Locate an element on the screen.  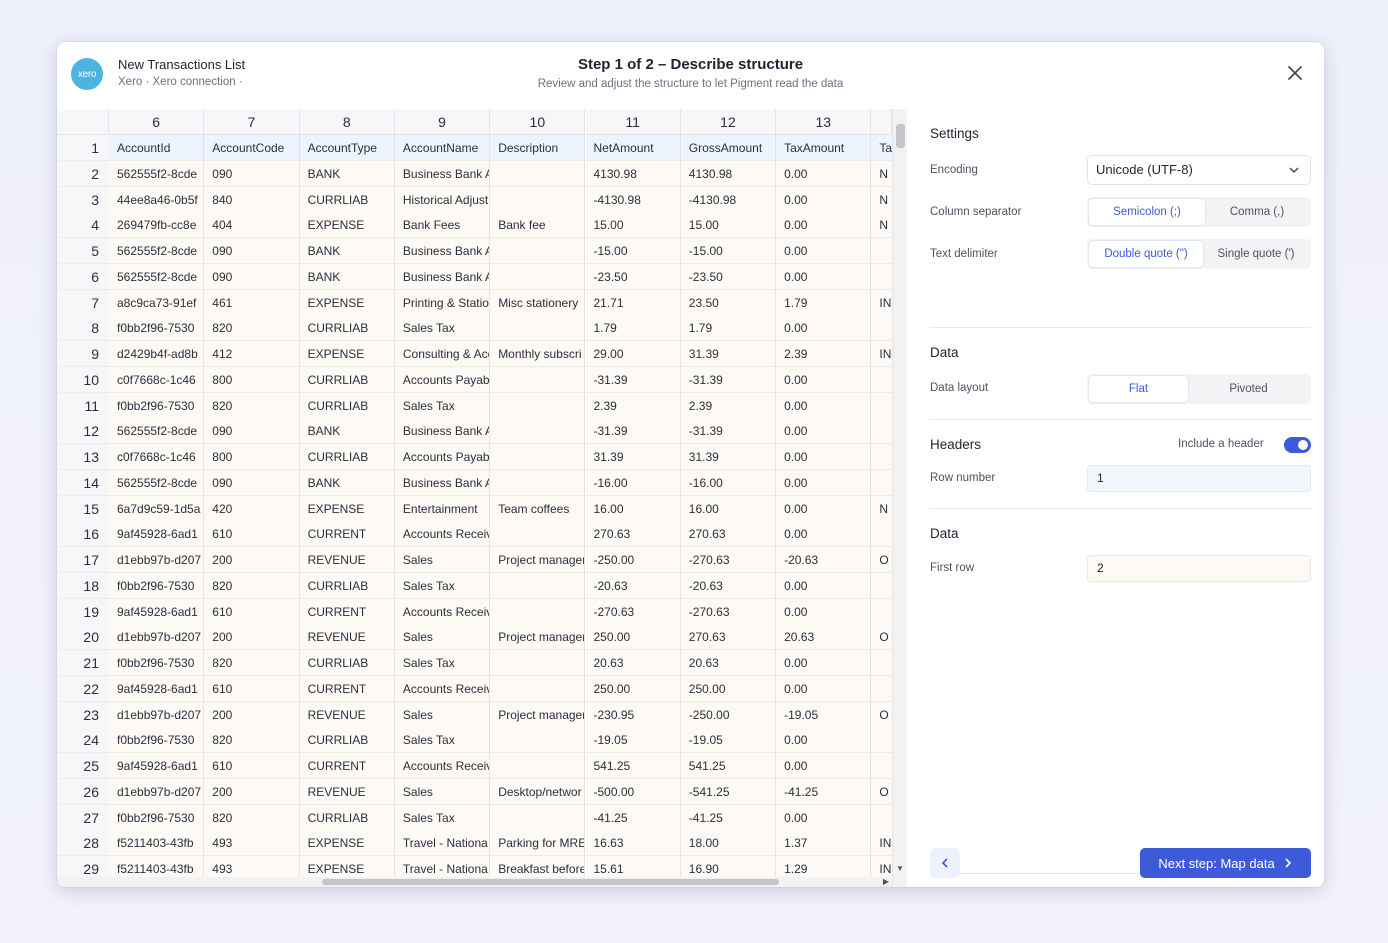
row-number: 188 is located at coordinates (85, 585).